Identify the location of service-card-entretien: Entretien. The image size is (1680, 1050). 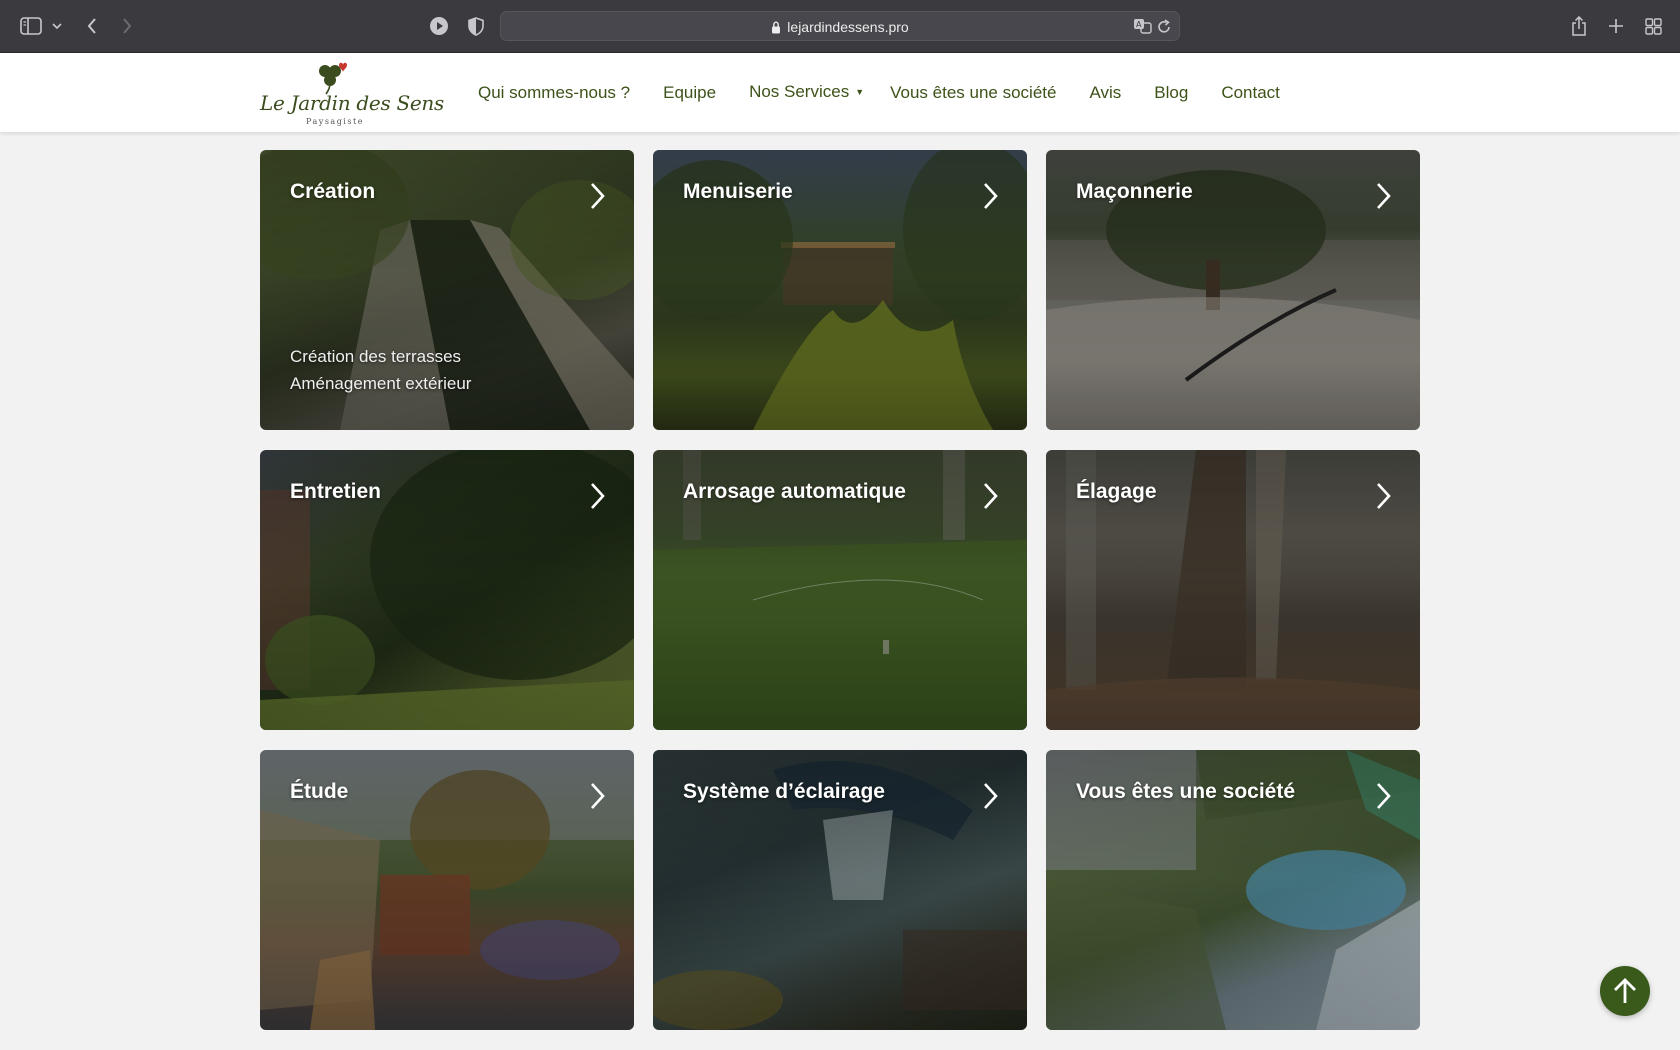
(447, 590).